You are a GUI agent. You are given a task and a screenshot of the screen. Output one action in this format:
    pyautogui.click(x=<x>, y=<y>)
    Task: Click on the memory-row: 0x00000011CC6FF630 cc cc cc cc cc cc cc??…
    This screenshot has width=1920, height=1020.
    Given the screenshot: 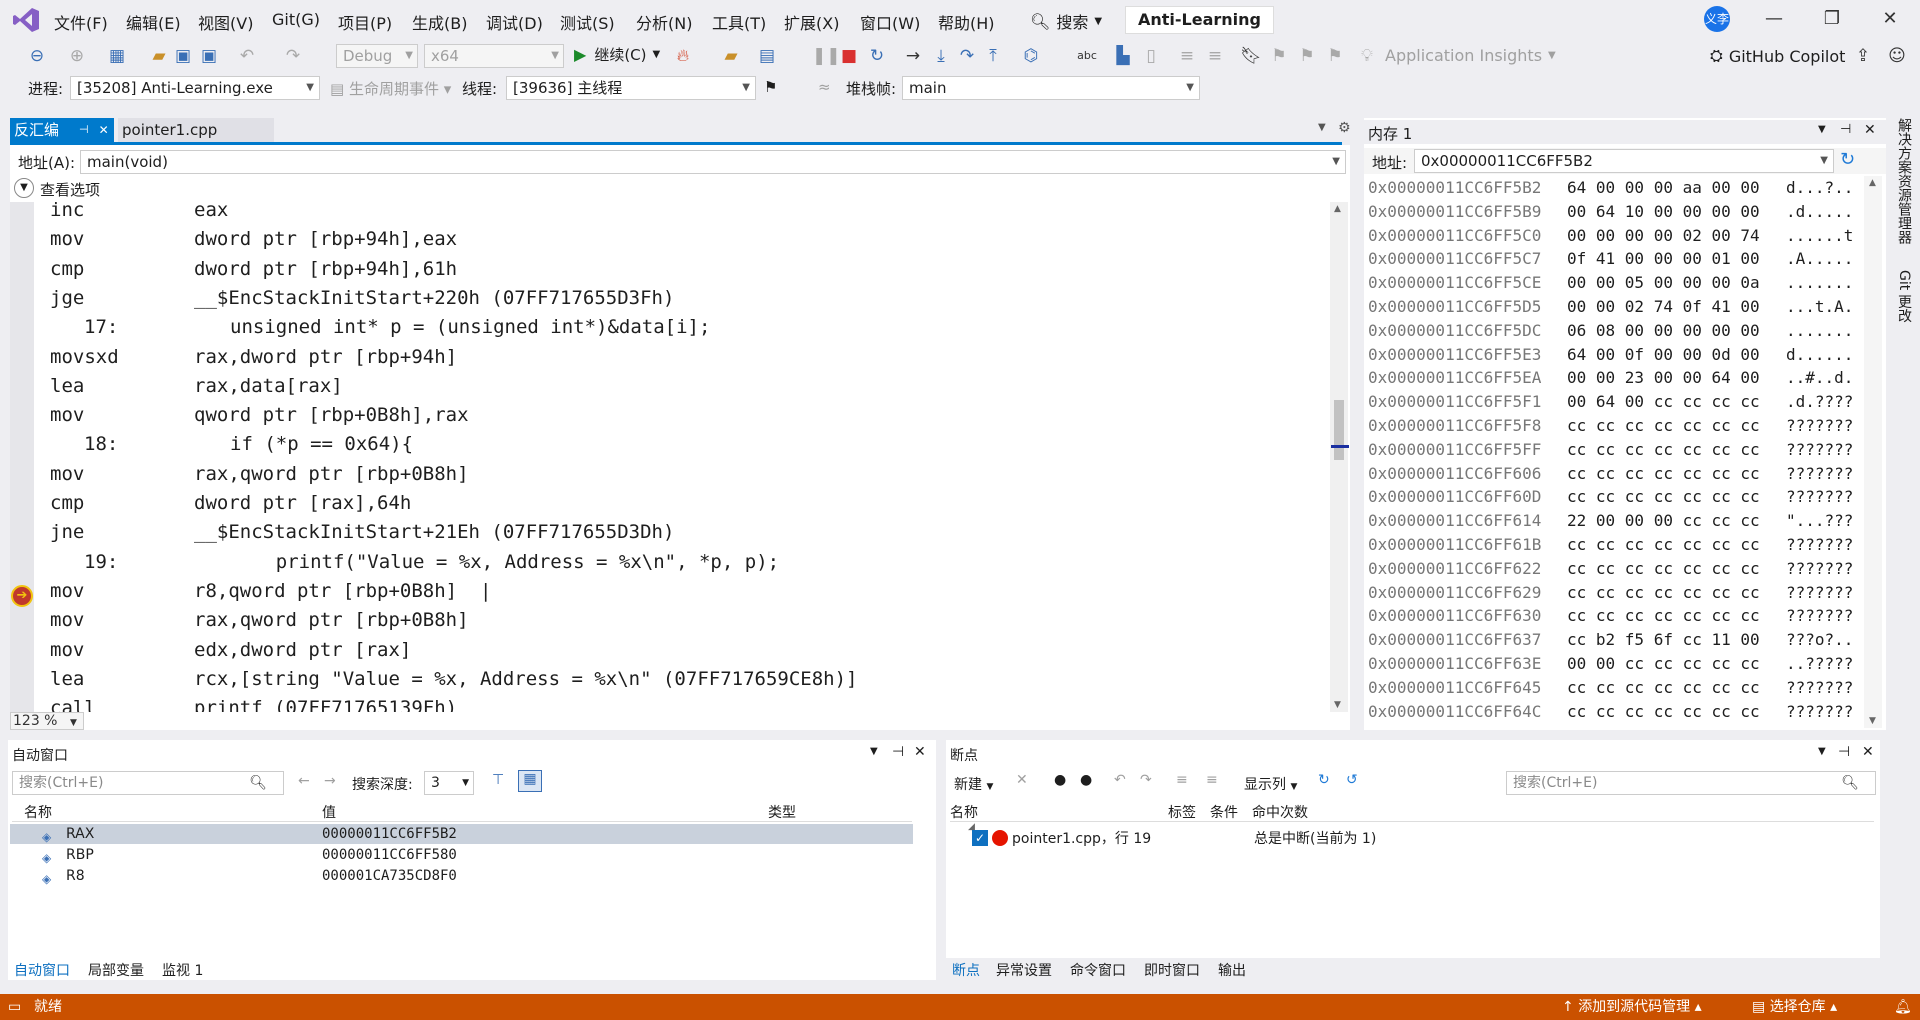 What is the action you would take?
    pyautogui.click(x=1614, y=616)
    